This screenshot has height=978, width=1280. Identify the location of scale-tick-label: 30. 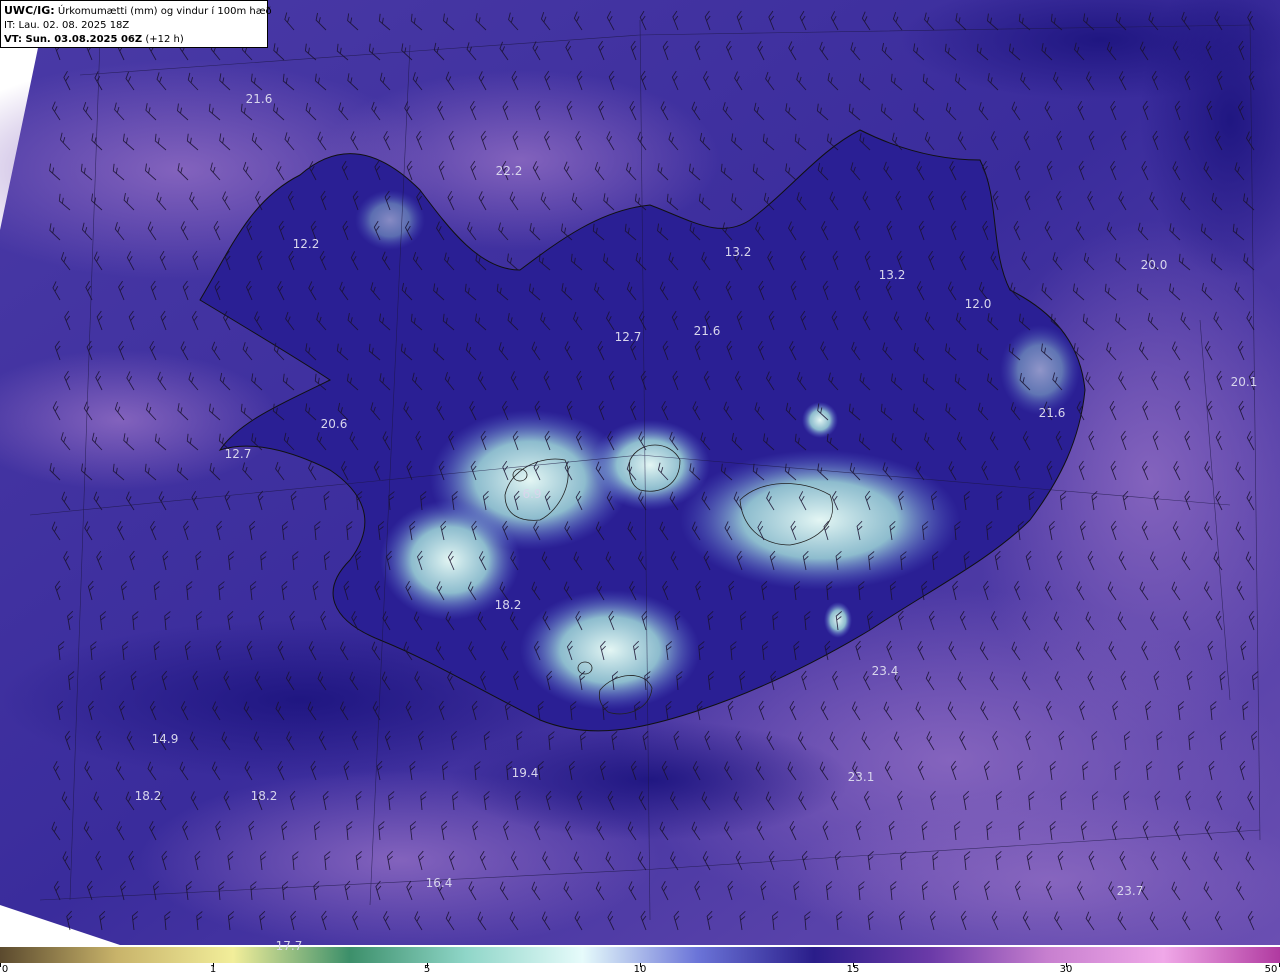
(1066, 969).